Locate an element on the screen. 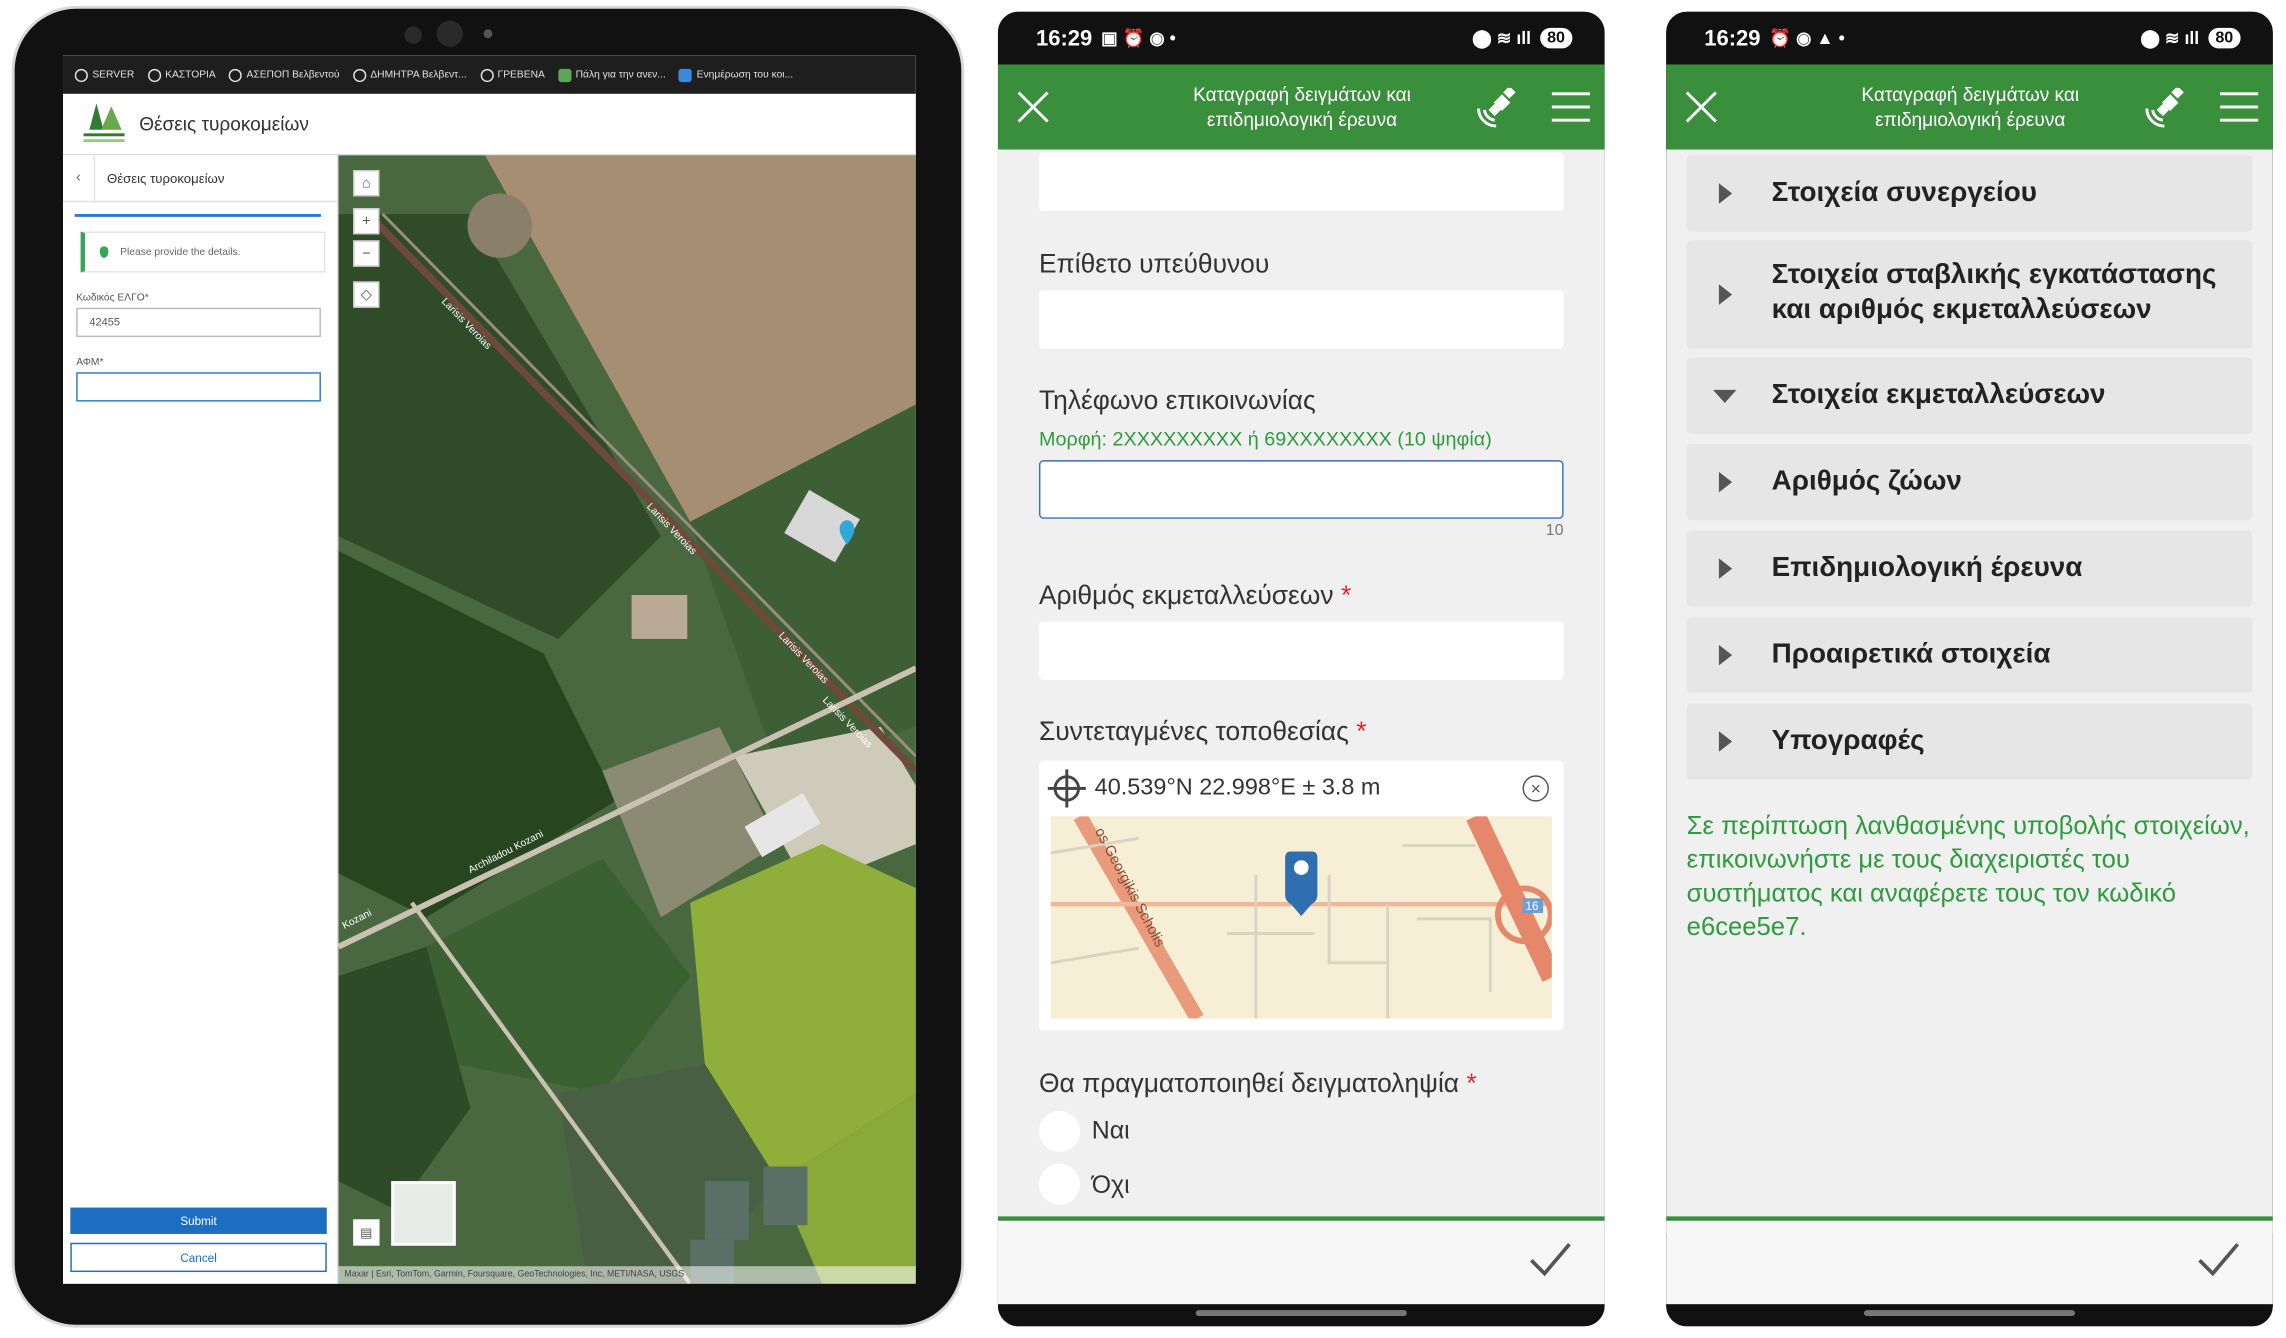 The width and height of the screenshot is (2286, 1338). section-optional-details: Προαιρετικά στοιχεία is located at coordinates (1969, 655).